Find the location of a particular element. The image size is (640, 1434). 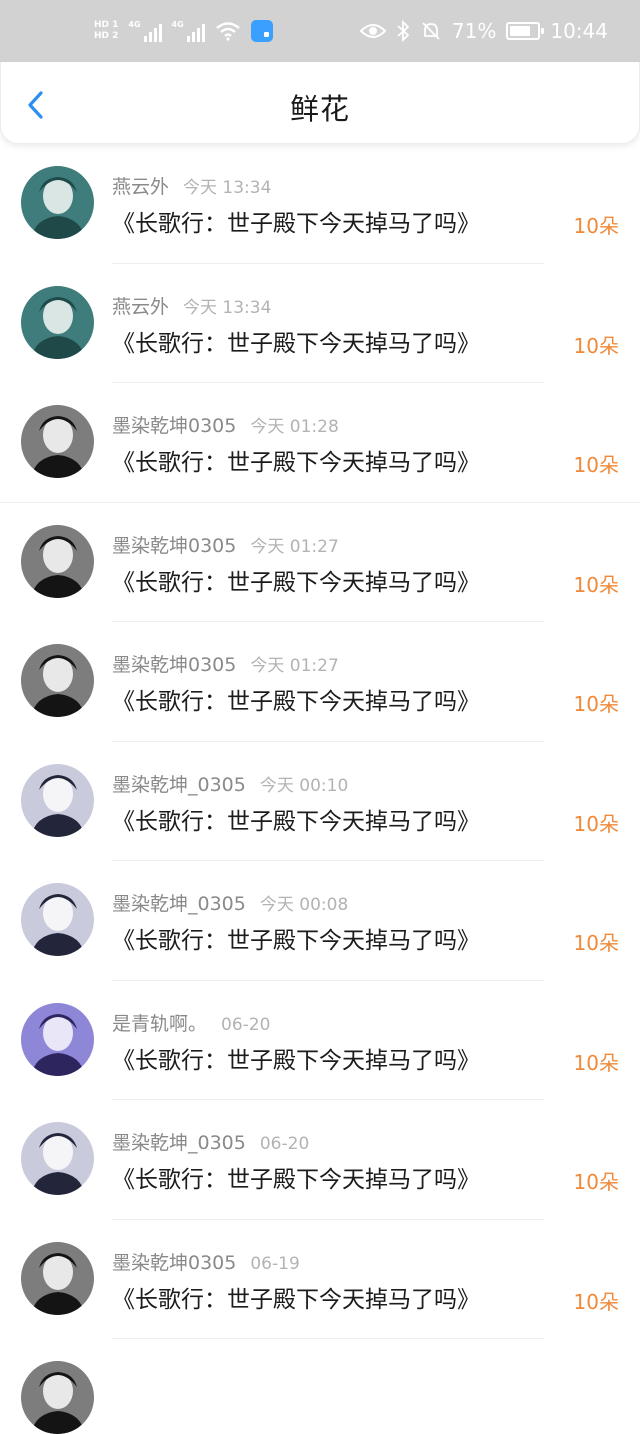

net2-label: 4G is located at coordinates (177, 24).